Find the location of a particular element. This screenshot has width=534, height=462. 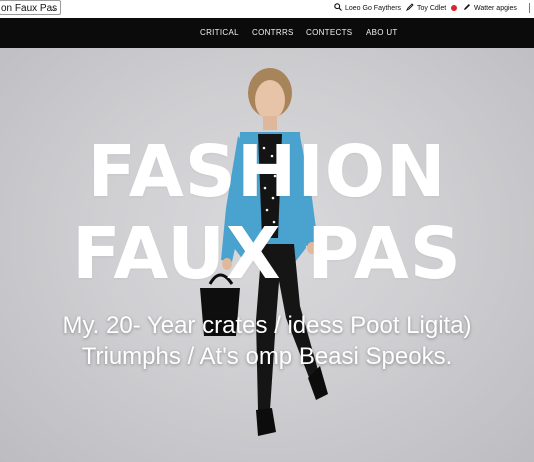

util-link-label: Watter apgies is located at coordinates (495, 8).